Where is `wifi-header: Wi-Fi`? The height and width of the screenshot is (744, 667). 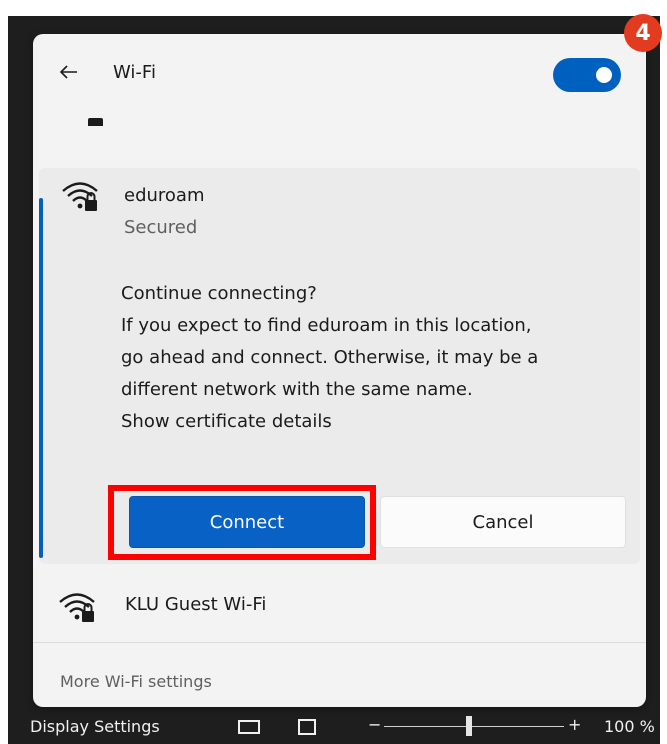 wifi-header: Wi-Fi is located at coordinates (339, 75).